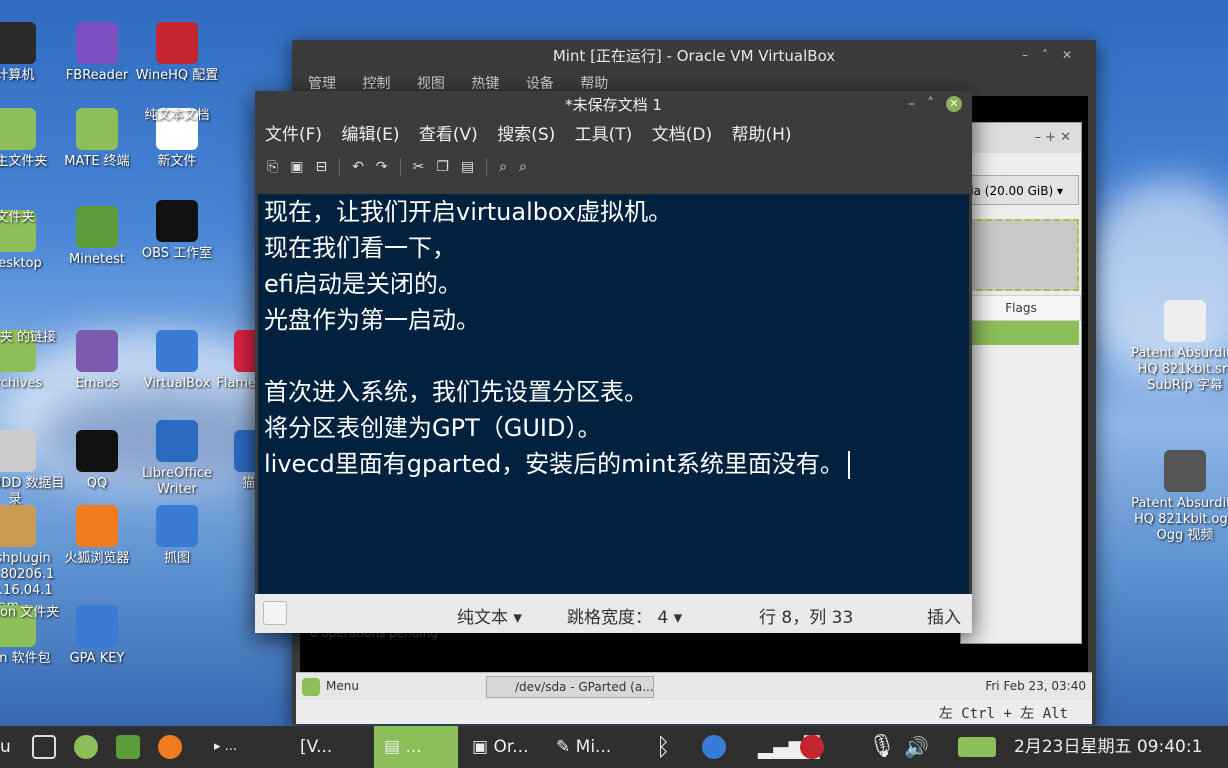 This screenshot has height=768, width=1228. I want to click on editor-line: 将分区表创建为GPT（GUID）。, so click(433, 428).